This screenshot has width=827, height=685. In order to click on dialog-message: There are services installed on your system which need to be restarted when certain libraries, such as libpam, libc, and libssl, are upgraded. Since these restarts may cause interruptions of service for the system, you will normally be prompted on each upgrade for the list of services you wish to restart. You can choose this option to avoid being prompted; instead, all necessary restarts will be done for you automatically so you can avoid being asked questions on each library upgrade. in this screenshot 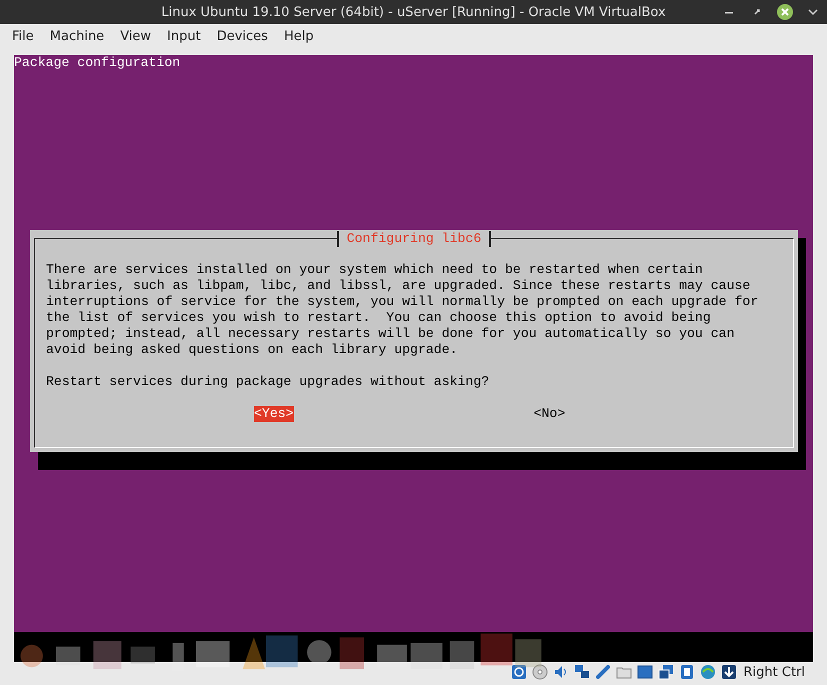, I will do `click(403, 310)`.